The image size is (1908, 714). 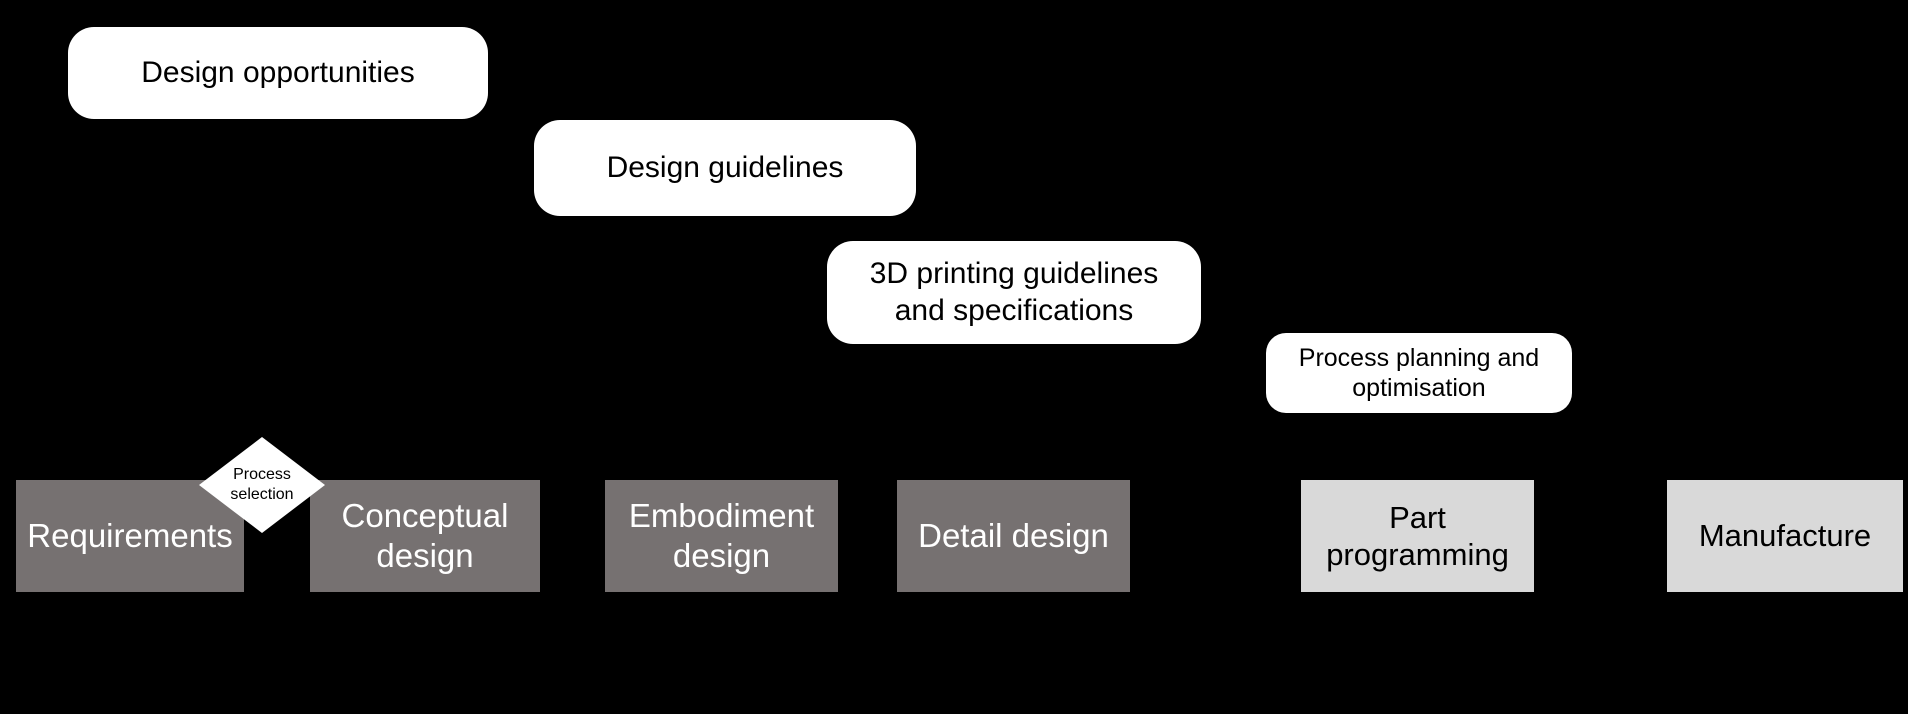 I want to click on callout-design-guidelines: Design guidelines, so click(x=725, y=168).